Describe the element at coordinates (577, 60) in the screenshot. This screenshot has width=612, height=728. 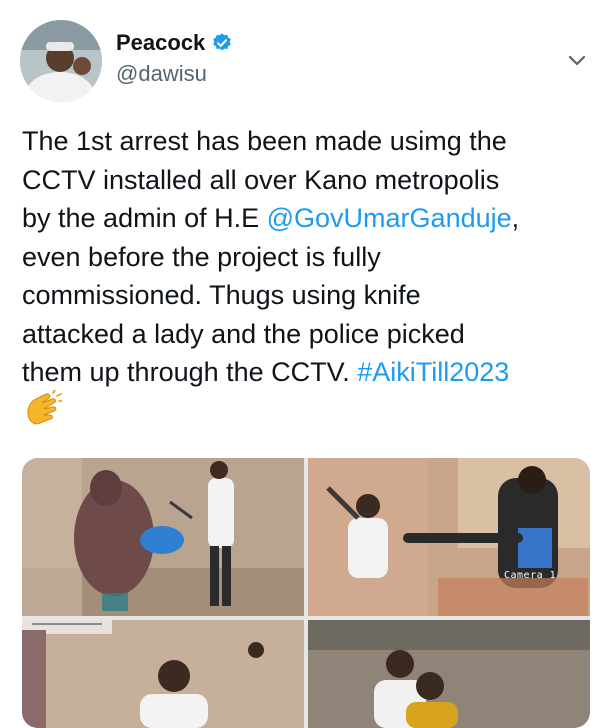
I see `chevron-down-icon` at that location.